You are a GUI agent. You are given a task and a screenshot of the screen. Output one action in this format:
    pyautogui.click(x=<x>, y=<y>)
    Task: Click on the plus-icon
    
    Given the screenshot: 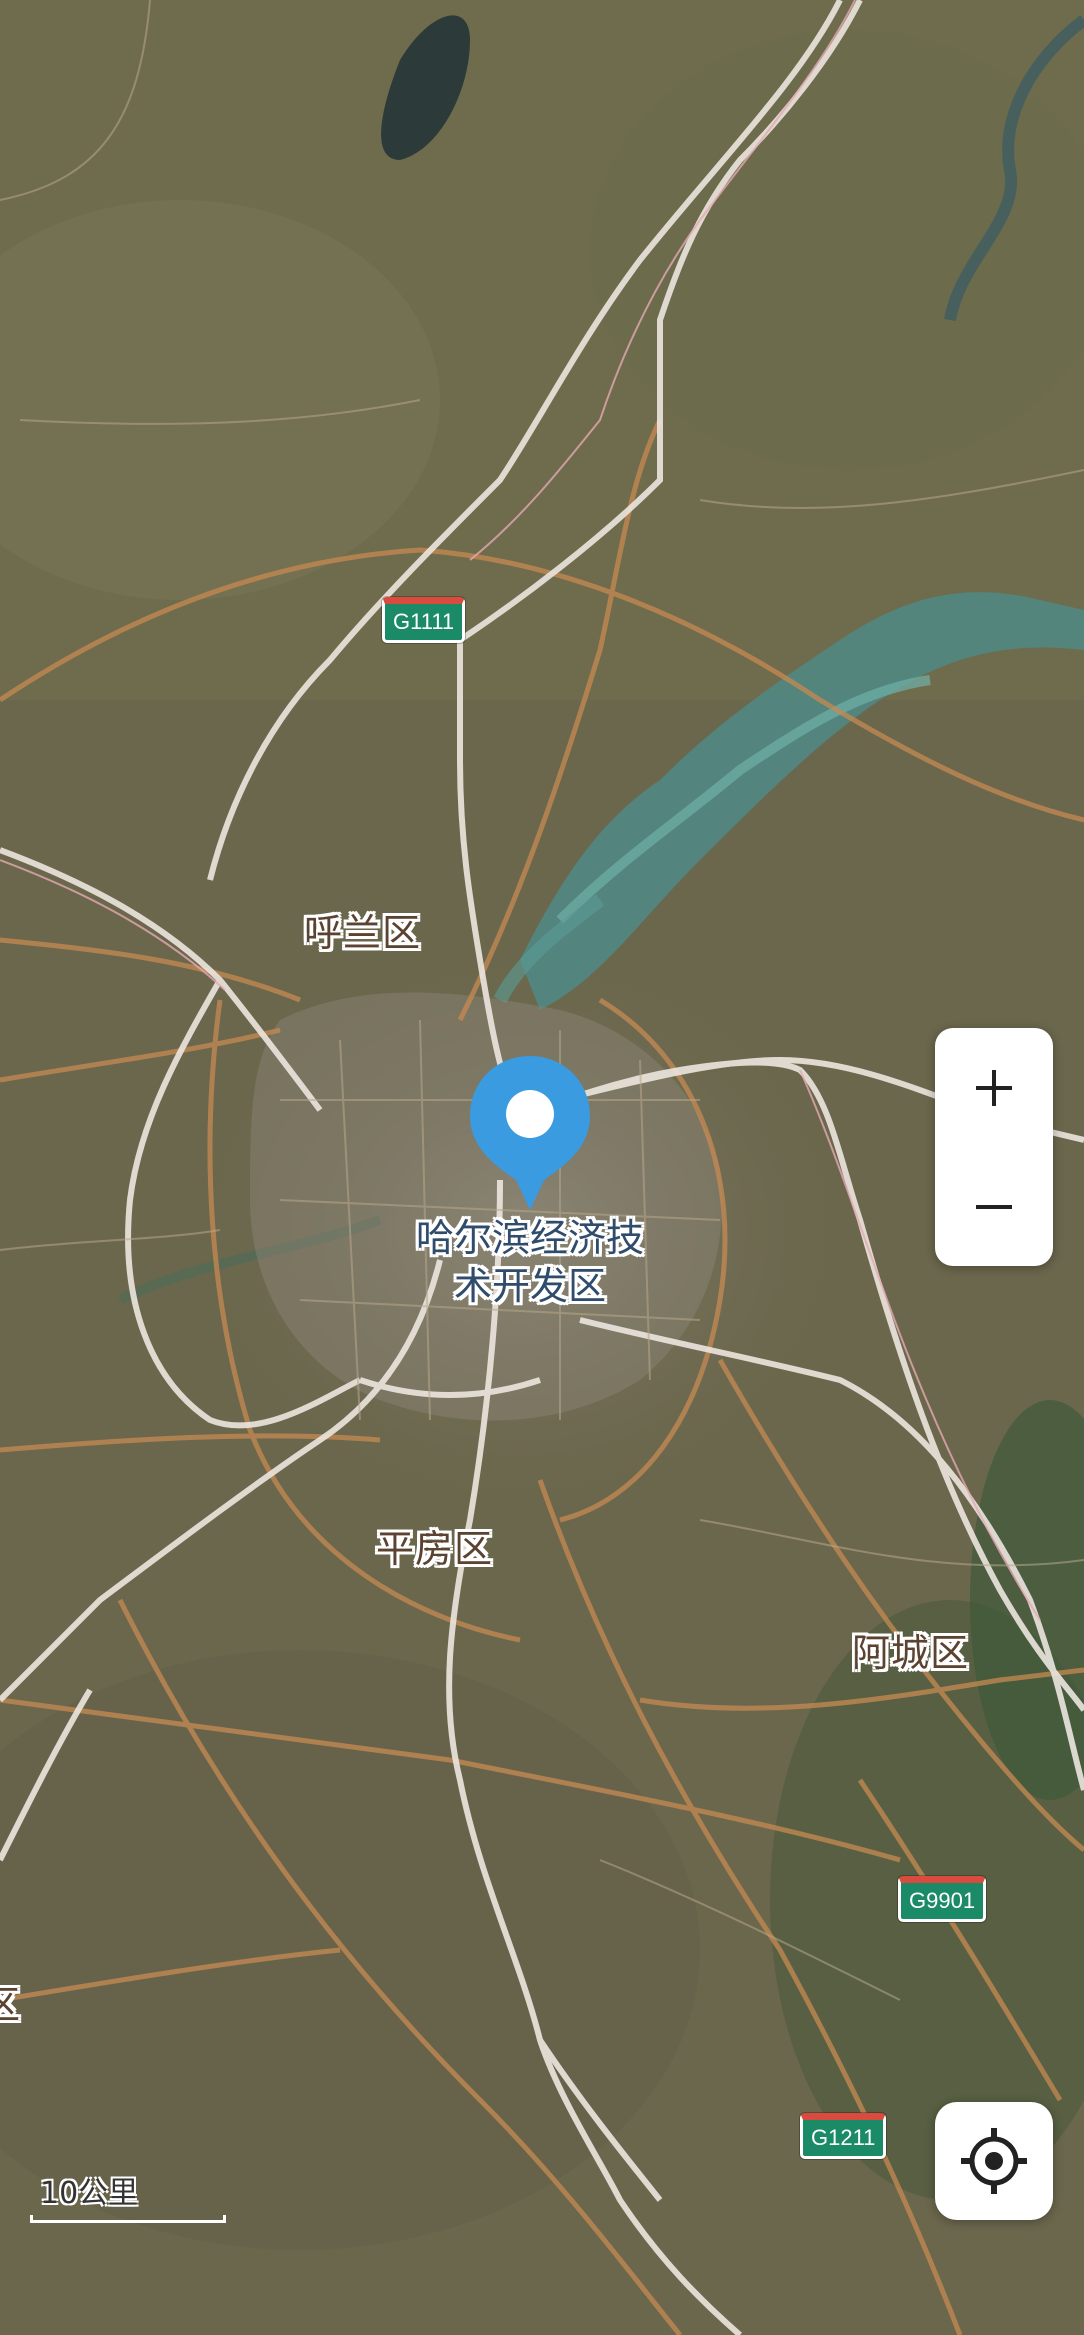 What is the action you would take?
    pyautogui.click(x=994, y=1087)
    